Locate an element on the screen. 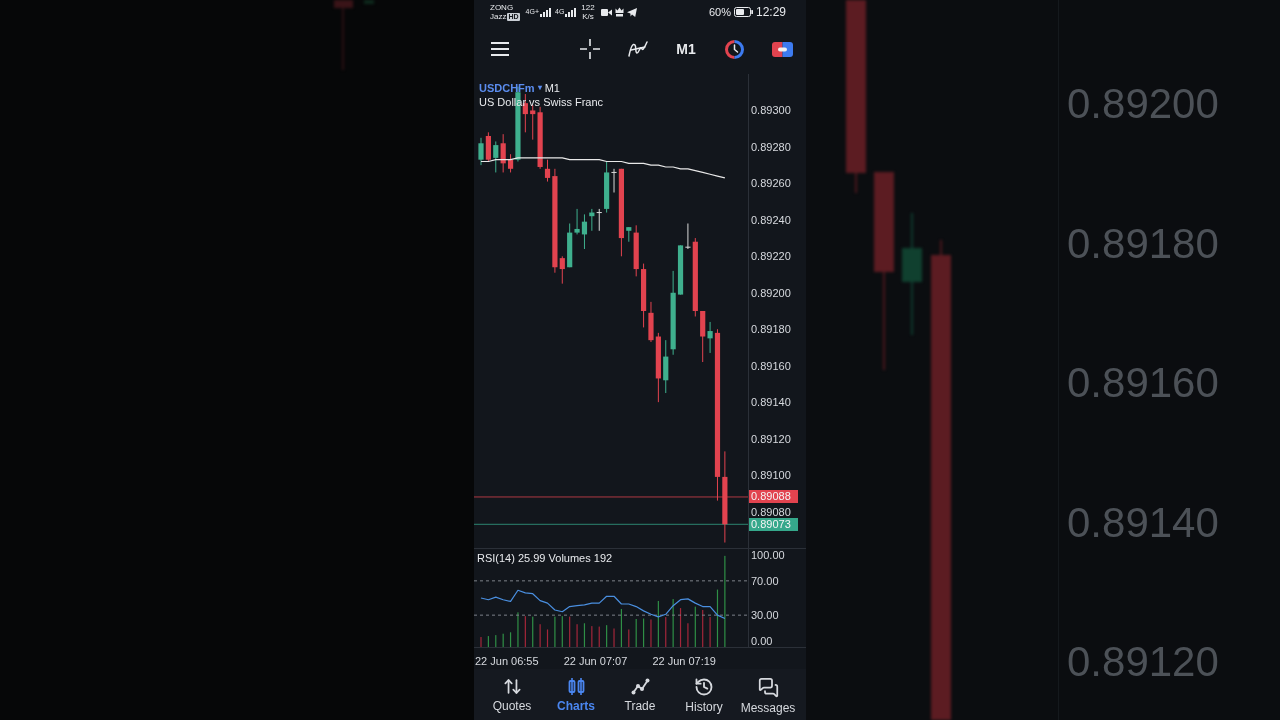  axis-label: 0.89160 is located at coordinates (771, 365).